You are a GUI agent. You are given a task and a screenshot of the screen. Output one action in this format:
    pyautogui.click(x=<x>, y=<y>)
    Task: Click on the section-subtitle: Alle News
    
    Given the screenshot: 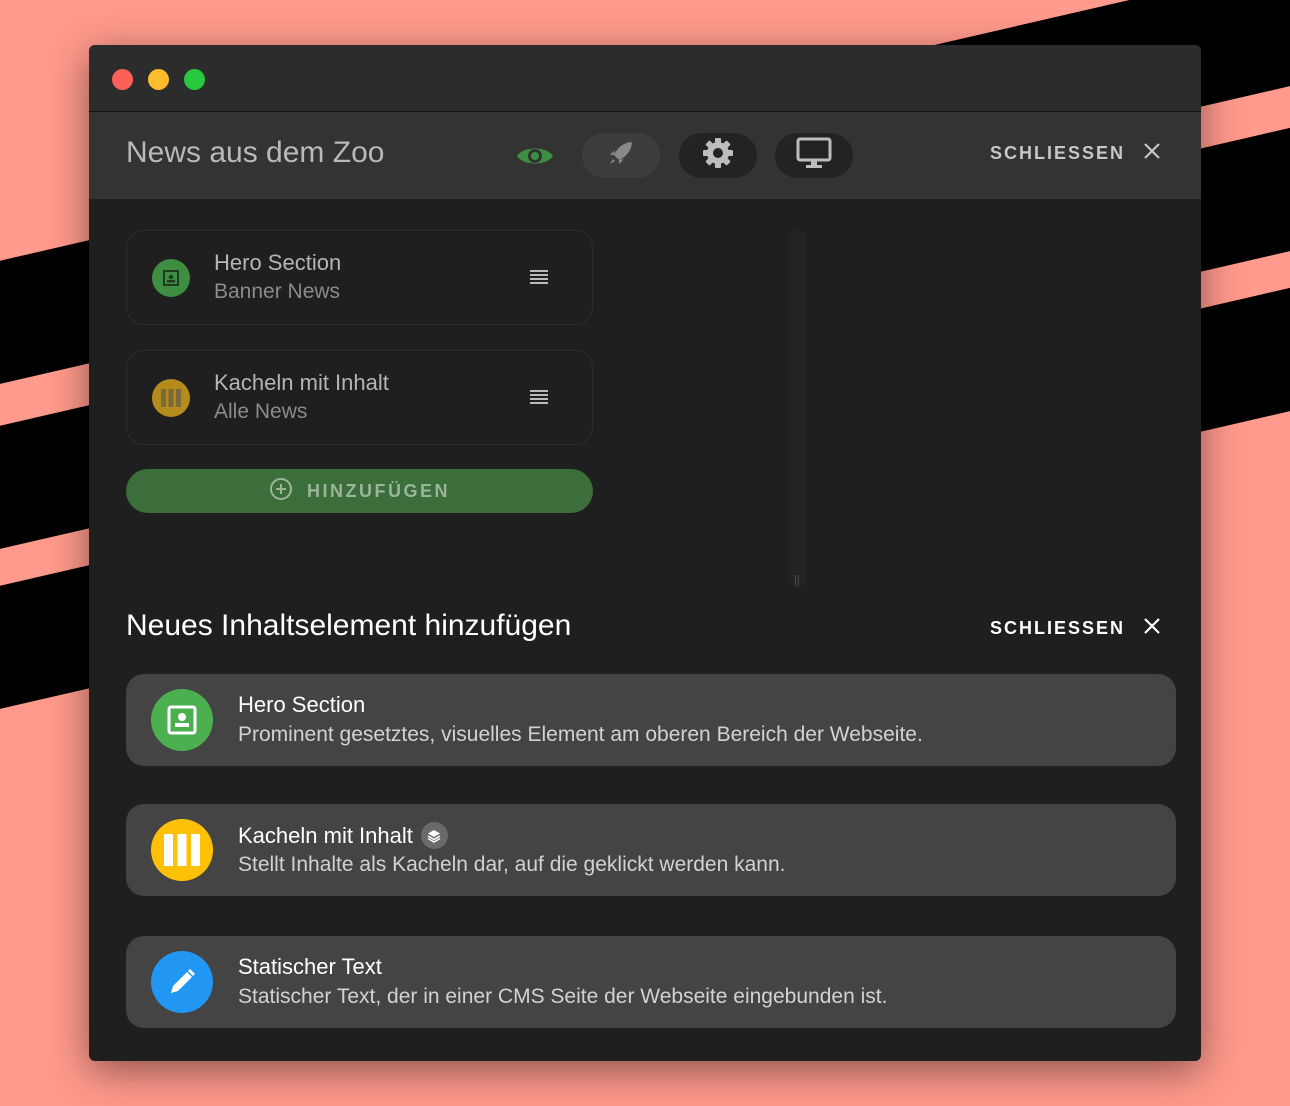 What is the action you would take?
    pyautogui.click(x=261, y=411)
    